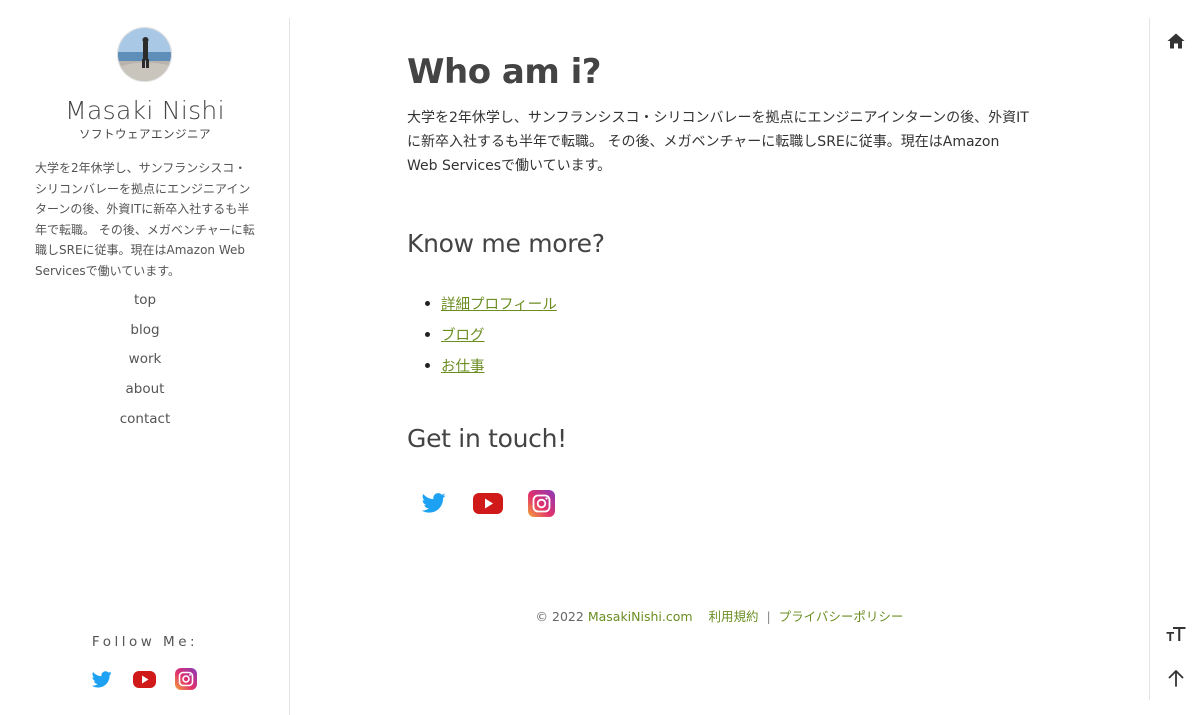  Describe the element at coordinates (499, 303) in the screenshot. I see `profile-link: 詳細プロフィール` at that location.